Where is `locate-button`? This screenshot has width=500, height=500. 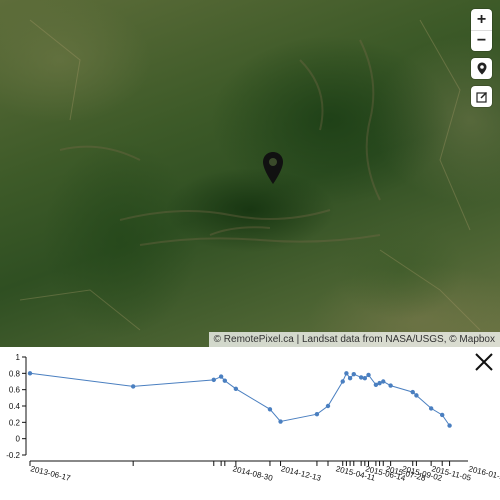 locate-button is located at coordinates (481, 68).